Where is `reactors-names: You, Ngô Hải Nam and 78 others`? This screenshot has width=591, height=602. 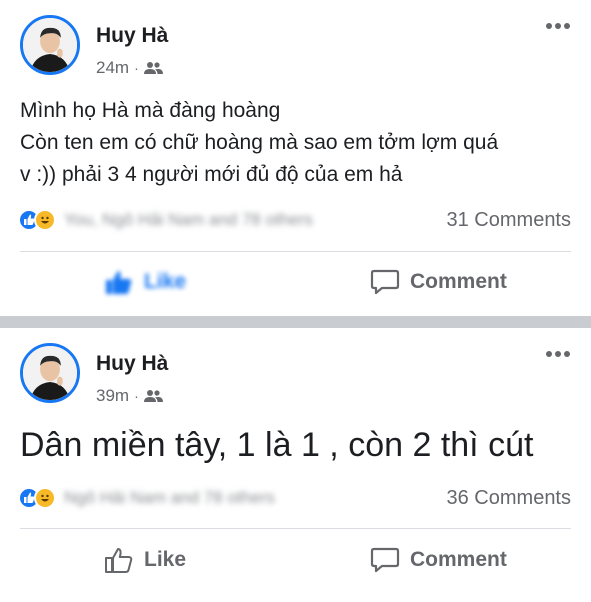
reactors-names: You, Ngô Hải Nam and 78 others is located at coordinates (188, 220).